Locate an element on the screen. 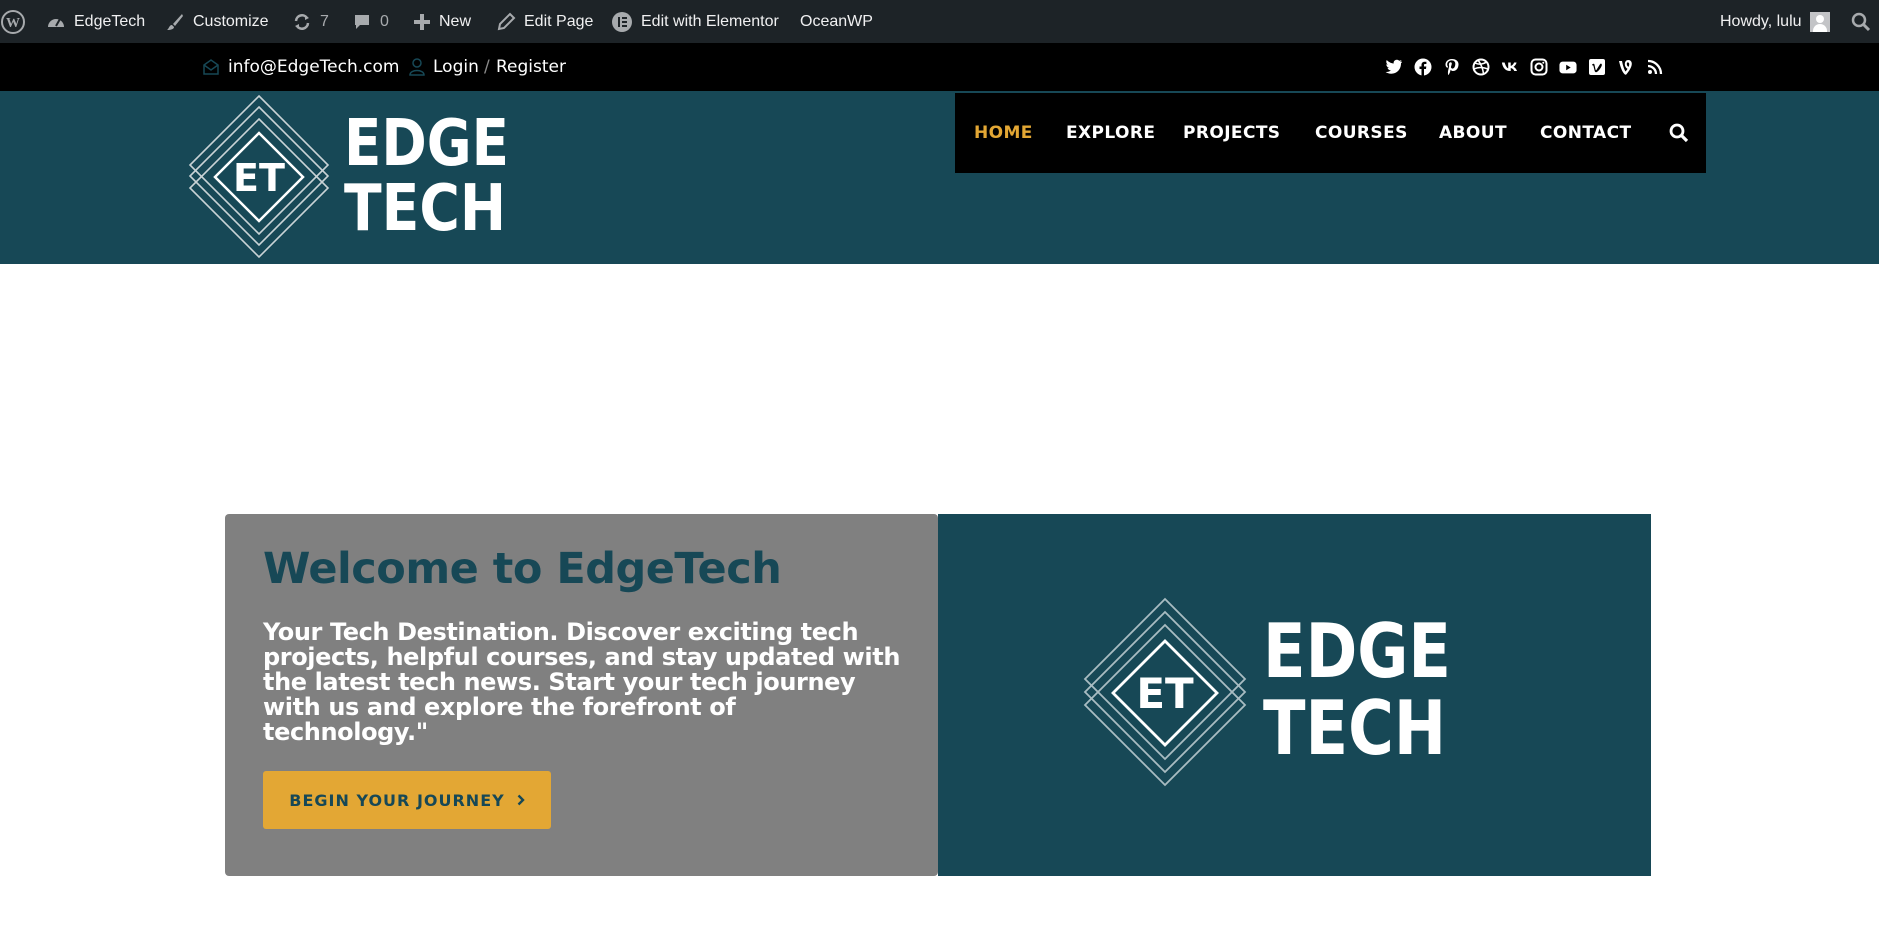  adminbar-search-button is located at coordinates (1861, 21).